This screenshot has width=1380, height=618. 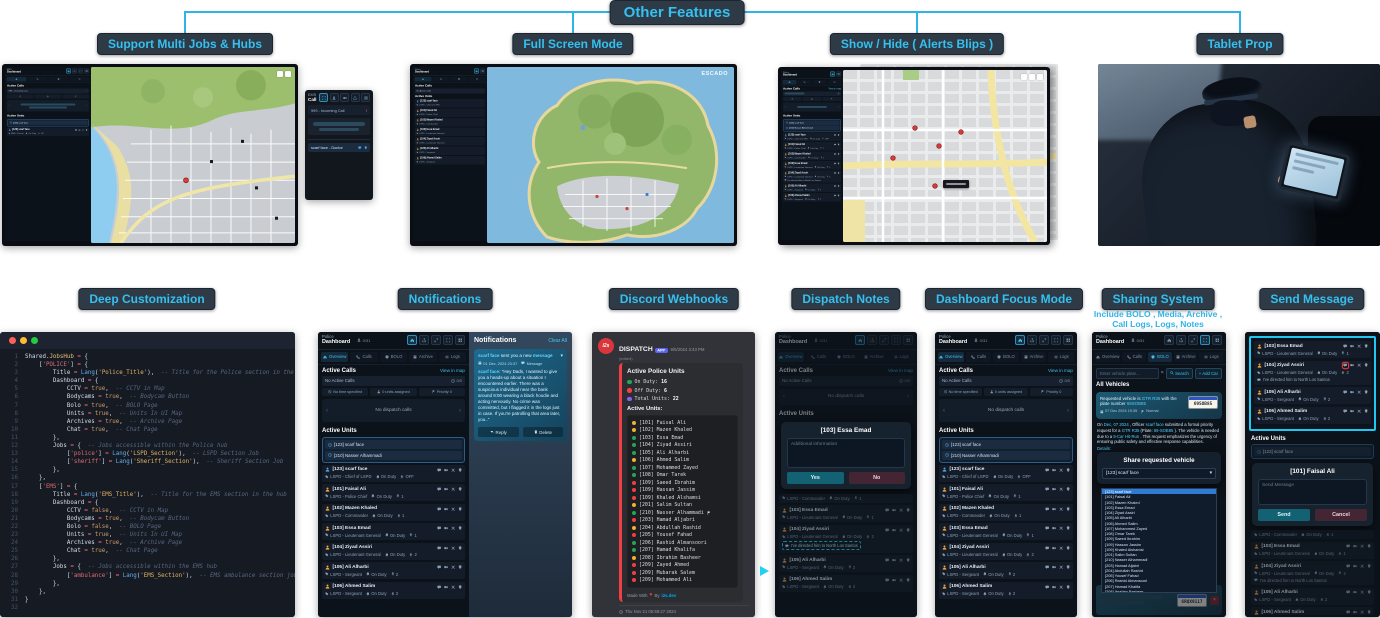 What do you see at coordinates (34, 340) in the screenshot?
I see `maximize-icon` at bounding box center [34, 340].